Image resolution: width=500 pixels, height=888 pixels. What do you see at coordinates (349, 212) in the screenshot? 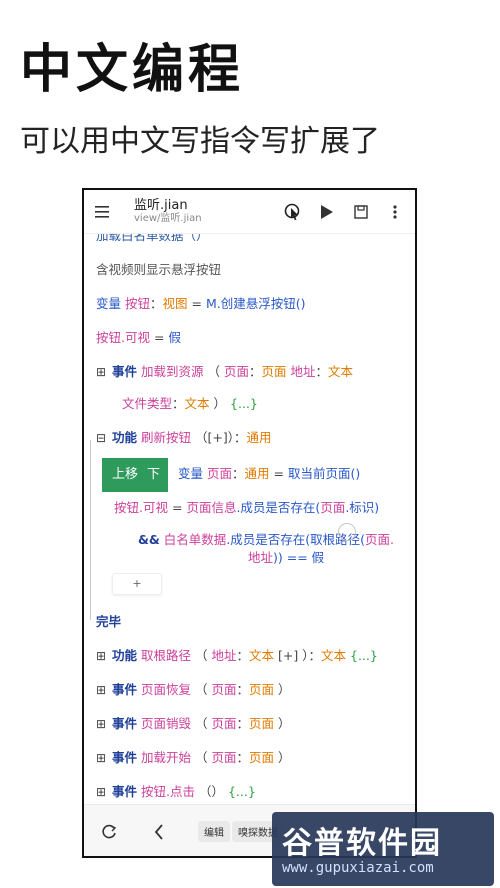
I see `appbar-actions` at bounding box center [349, 212].